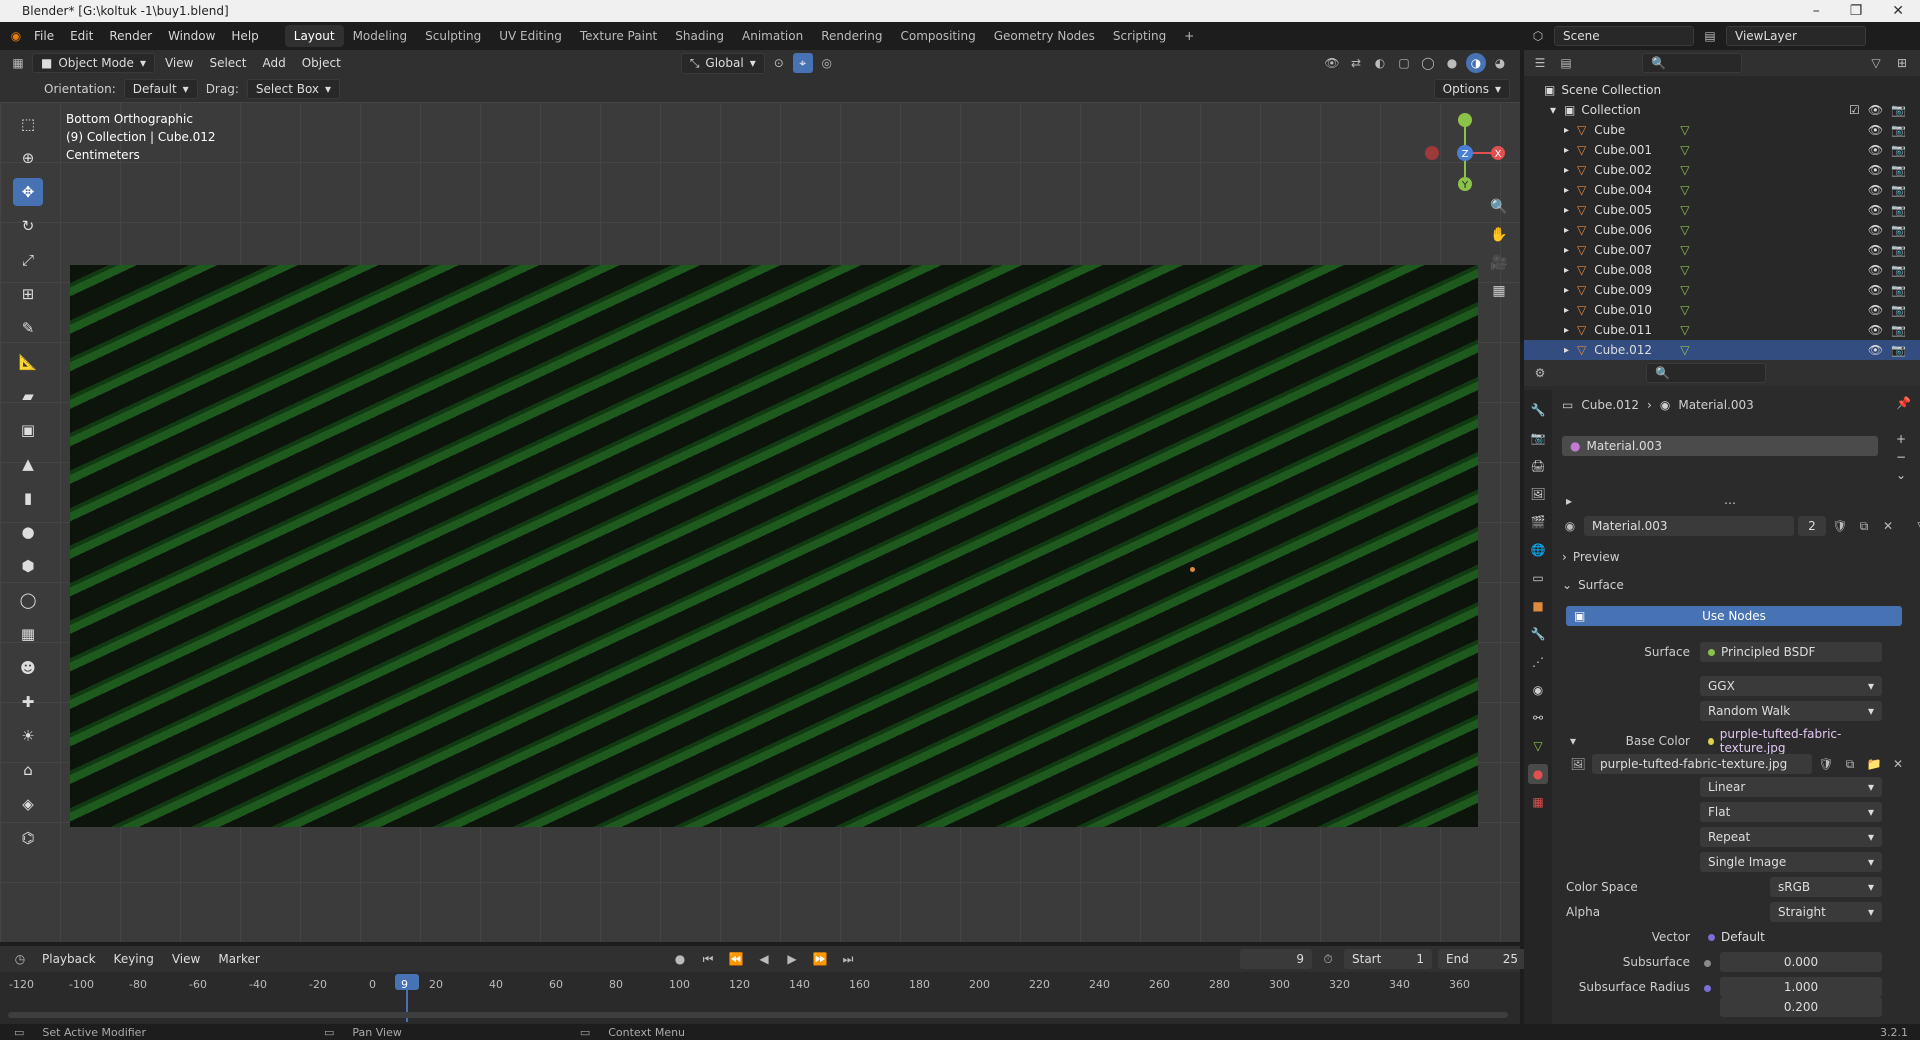 Image resolution: width=1920 pixels, height=1040 pixels. What do you see at coordinates (28, 736) in the screenshot?
I see `add-light-icon: ☀` at bounding box center [28, 736].